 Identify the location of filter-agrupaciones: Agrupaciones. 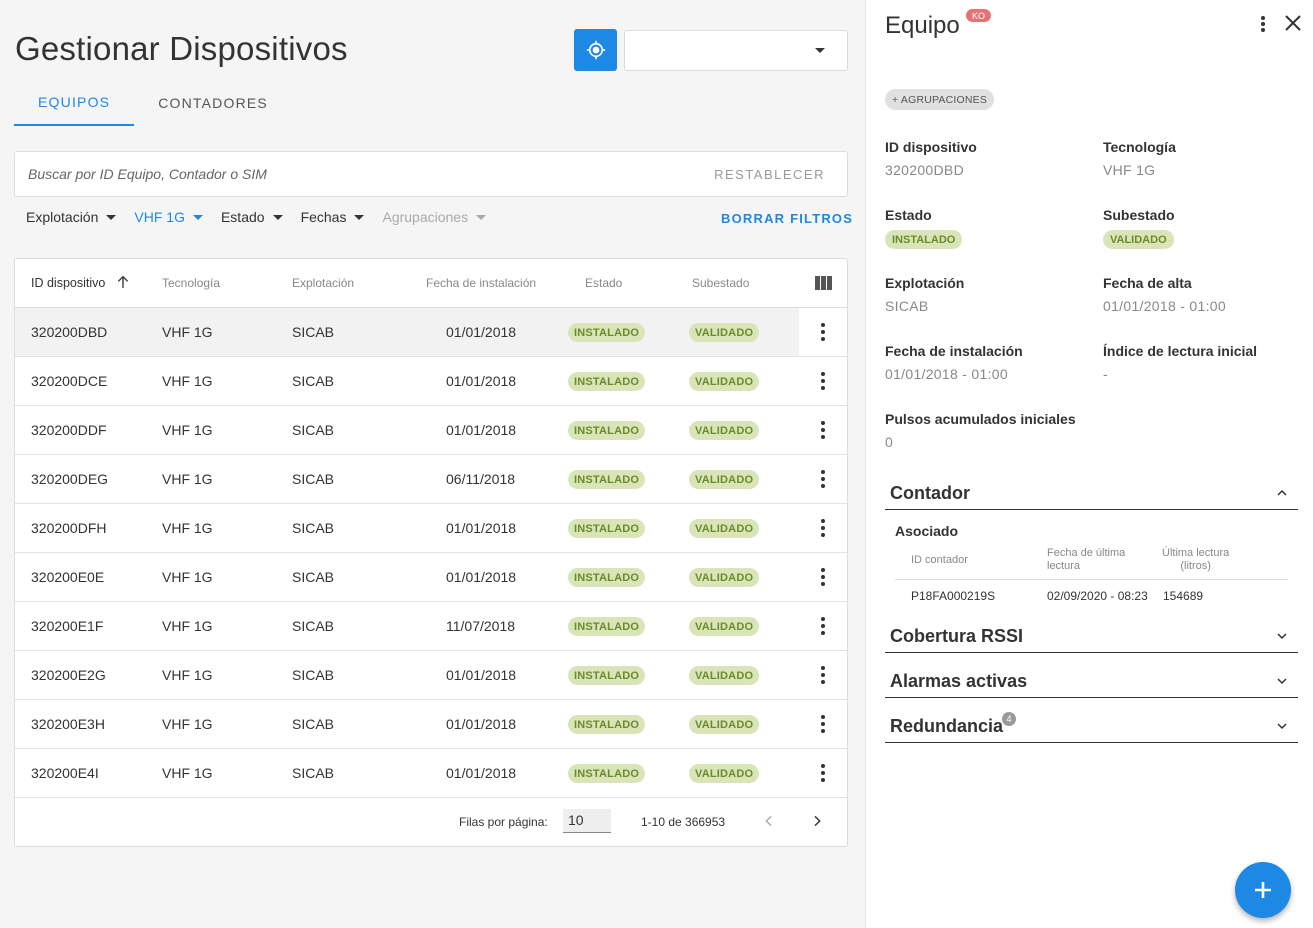
(434, 217).